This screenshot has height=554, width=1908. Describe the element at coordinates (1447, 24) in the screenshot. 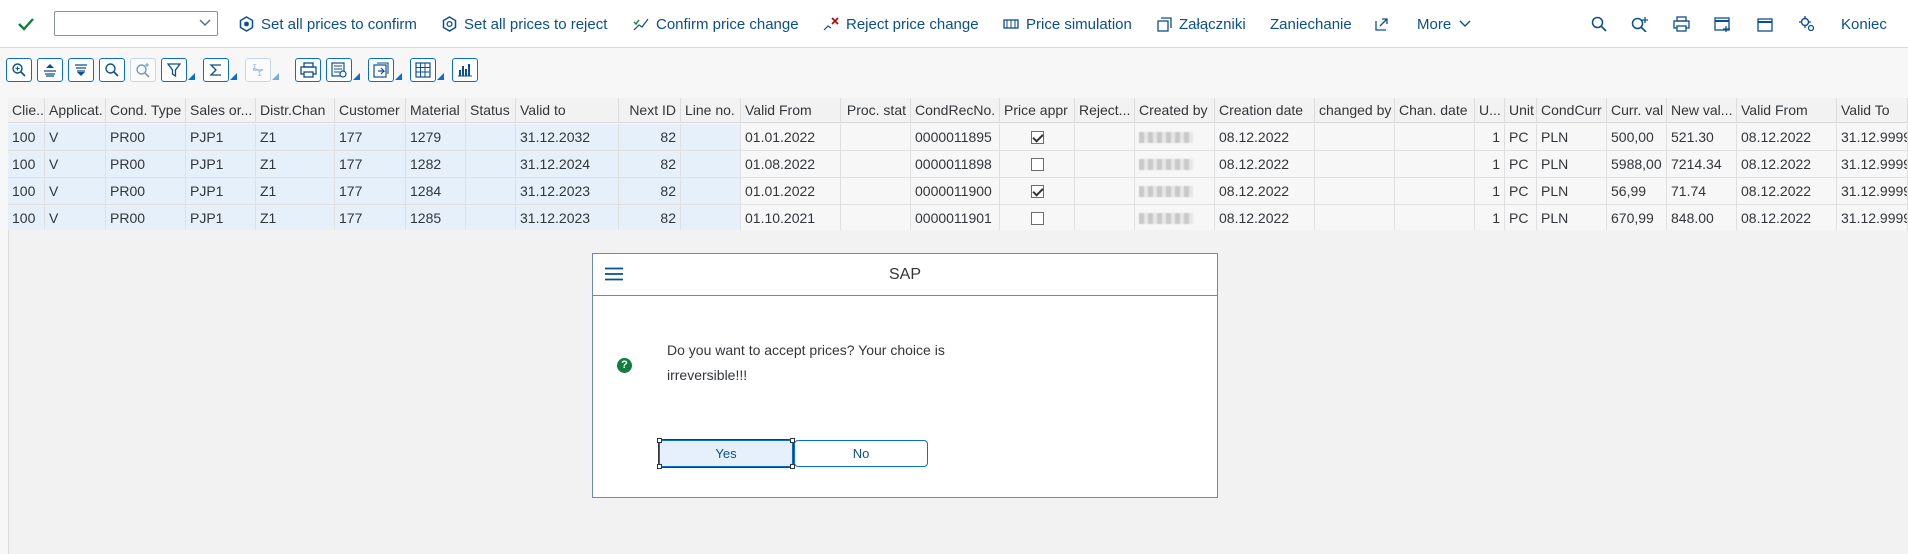

I see `more-menu-button: More` at that location.